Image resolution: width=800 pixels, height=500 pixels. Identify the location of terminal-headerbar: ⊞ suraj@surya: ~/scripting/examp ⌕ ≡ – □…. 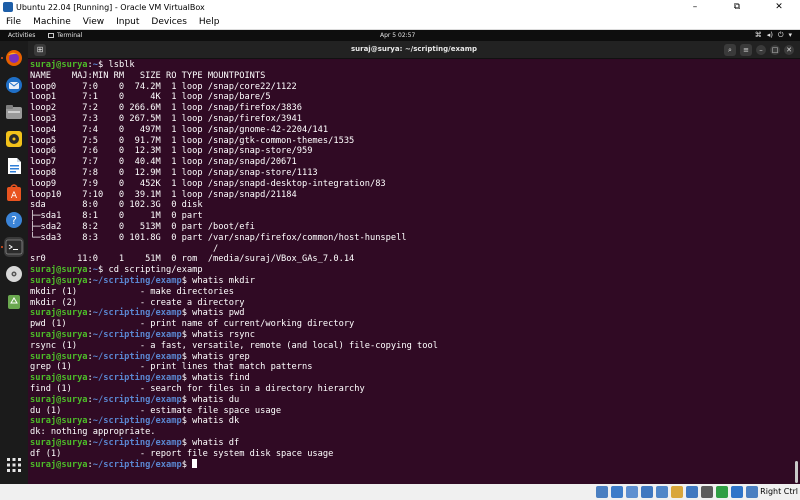
(414, 50).